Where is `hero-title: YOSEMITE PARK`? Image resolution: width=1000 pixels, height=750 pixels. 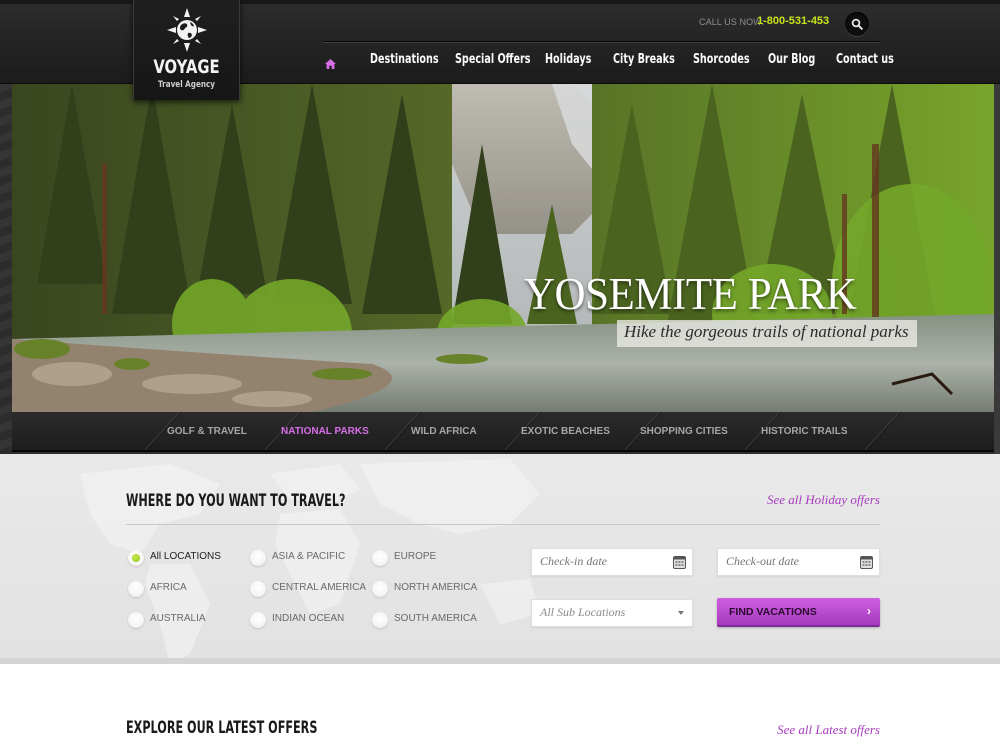
hero-title: YOSEMITE PARK is located at coordinates (690, 294).